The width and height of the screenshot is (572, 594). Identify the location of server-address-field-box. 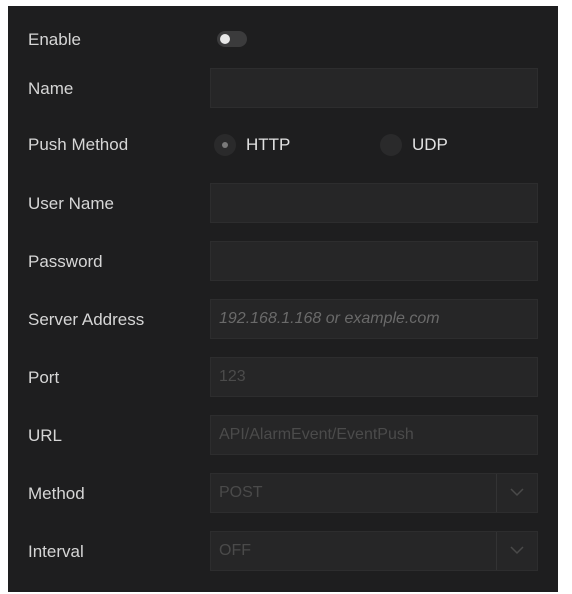
(374, 319).